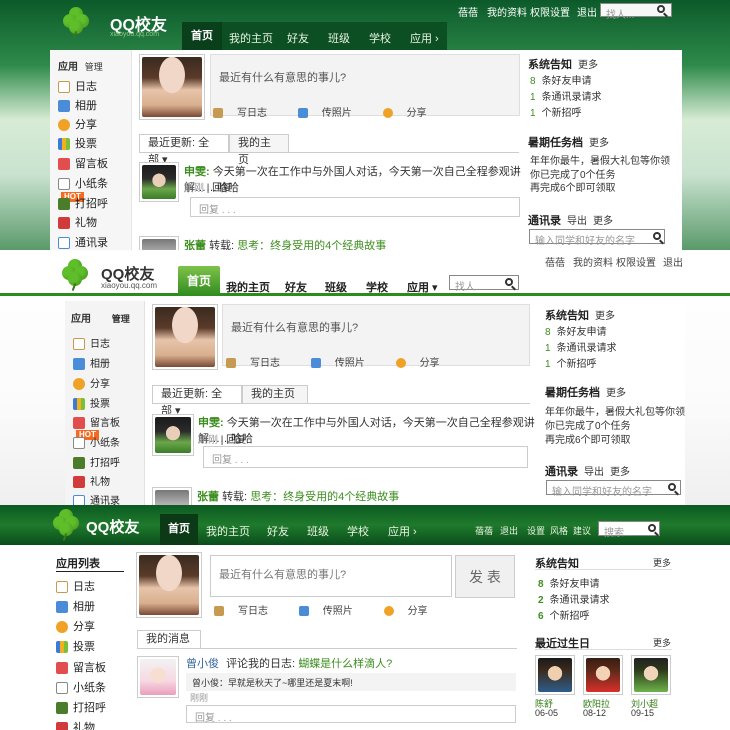 The image size is (730, 730). Describe the element at coordinates (202, 664) in the screenshot. I see `msg-author: 曾小俊` at that location.